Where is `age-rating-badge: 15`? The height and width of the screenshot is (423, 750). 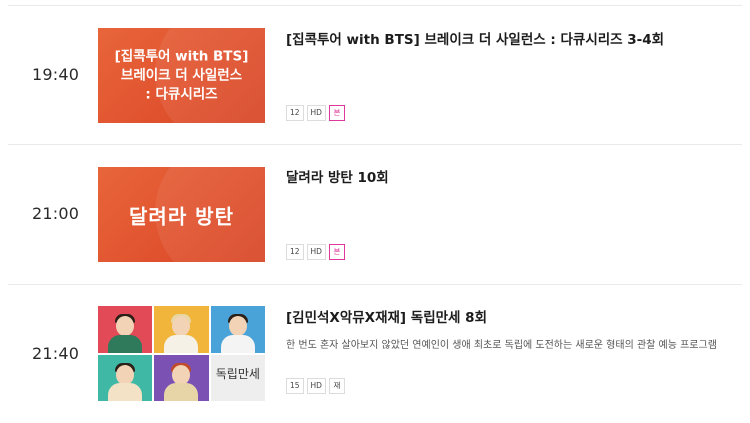 age-rating-badge: 15 is located at coordinates (295, 386).